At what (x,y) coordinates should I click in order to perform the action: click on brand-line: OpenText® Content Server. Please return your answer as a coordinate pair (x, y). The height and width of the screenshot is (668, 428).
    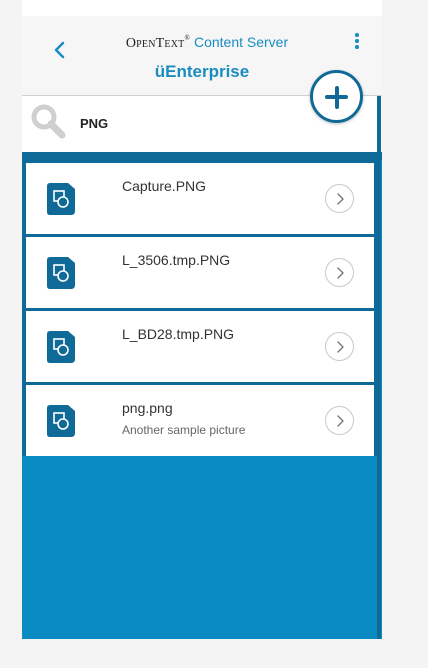
    Looking at the image, I should click on (202, 43).